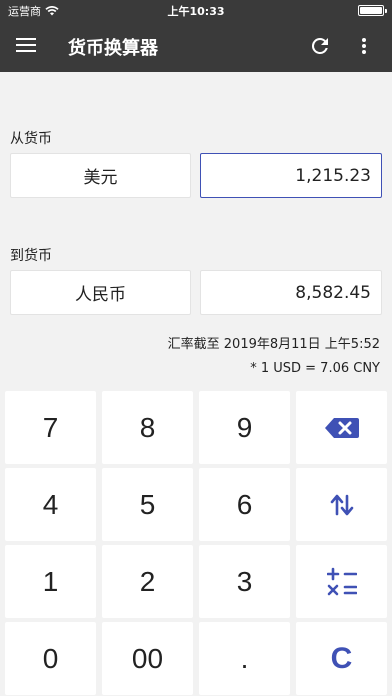 Image resolution: width=392 pixels, height=696 pixels. Describe the element at coordinates (147, 658) in the screenshot. I see `key-00: 00` at that location.